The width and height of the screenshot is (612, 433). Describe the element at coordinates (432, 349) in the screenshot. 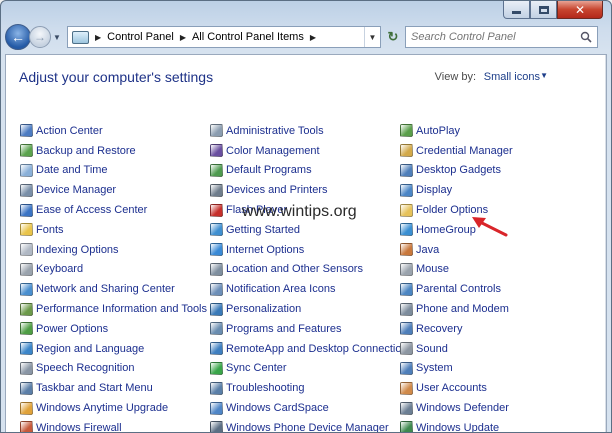

I see `control-panel-item-label: Sound` at that location.